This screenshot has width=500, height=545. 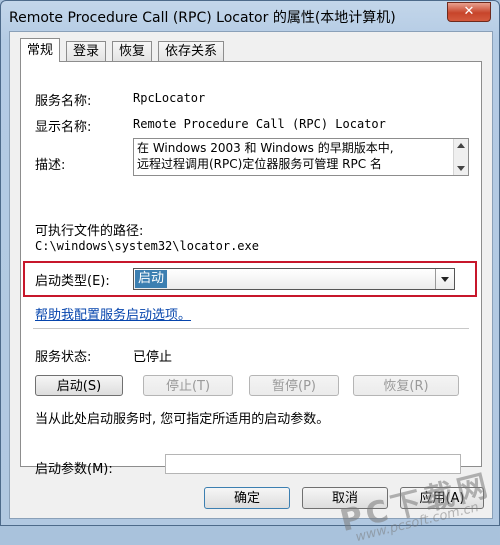 I want to click on close-button: ✕, so click(x=469, y=12).